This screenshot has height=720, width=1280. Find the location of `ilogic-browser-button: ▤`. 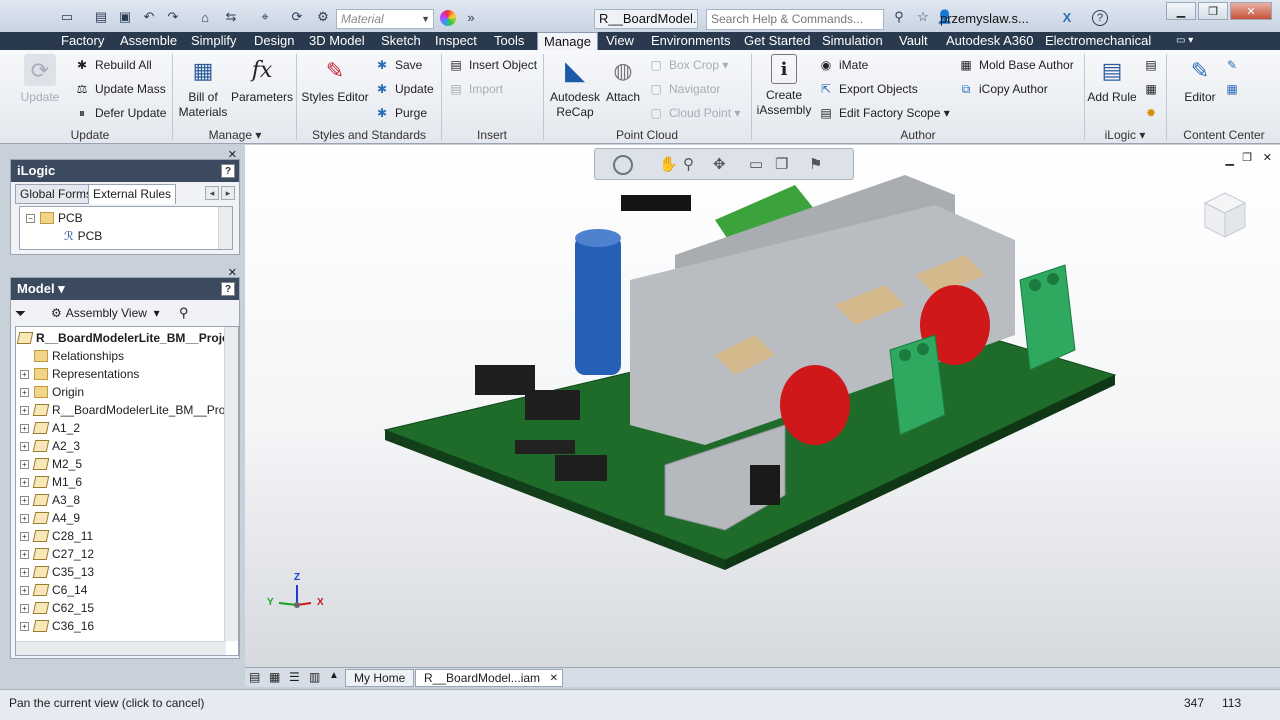

ilogic-browser-button: ▤ is located at coordinates (1153, 65).